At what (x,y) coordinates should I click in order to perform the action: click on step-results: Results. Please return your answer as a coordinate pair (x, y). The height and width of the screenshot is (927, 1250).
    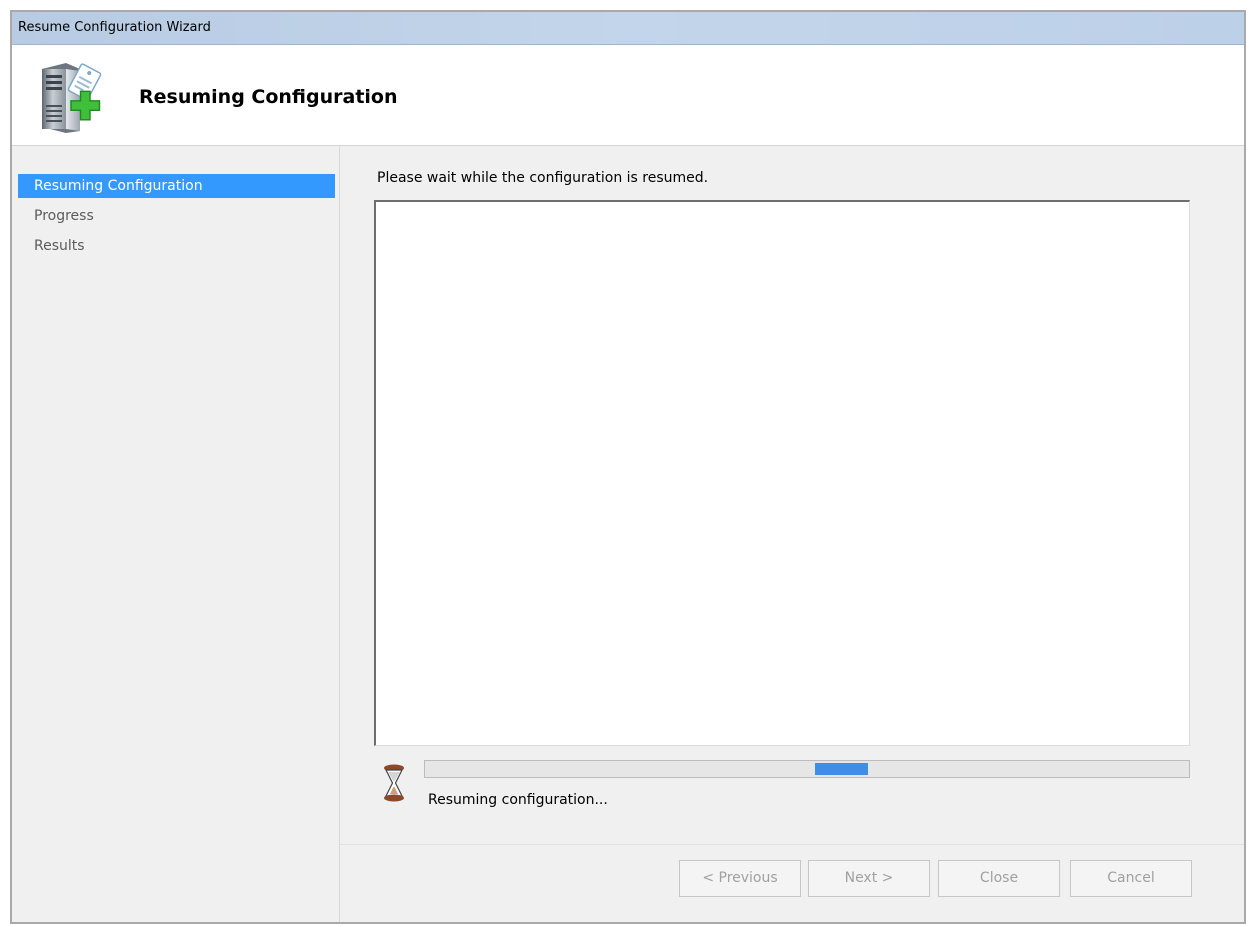
    Looking at the image, I should click on (176, 246).